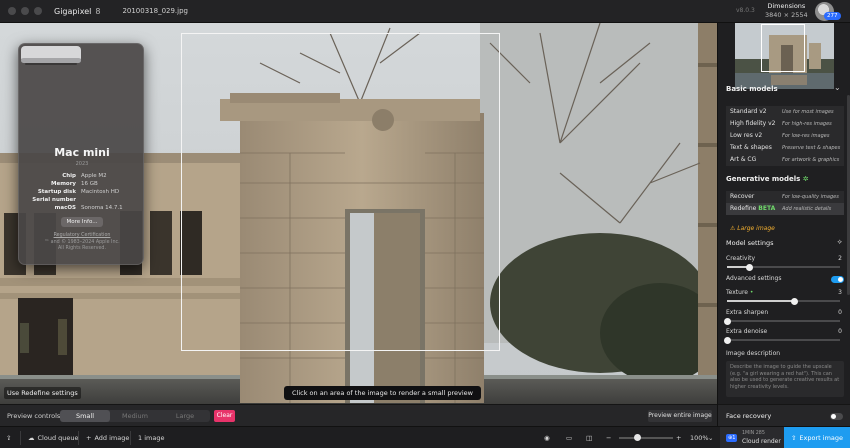  Describe the element at coordinates (752, 89) in the screenshot. I see `basic-models-title: Basic models` at that location.